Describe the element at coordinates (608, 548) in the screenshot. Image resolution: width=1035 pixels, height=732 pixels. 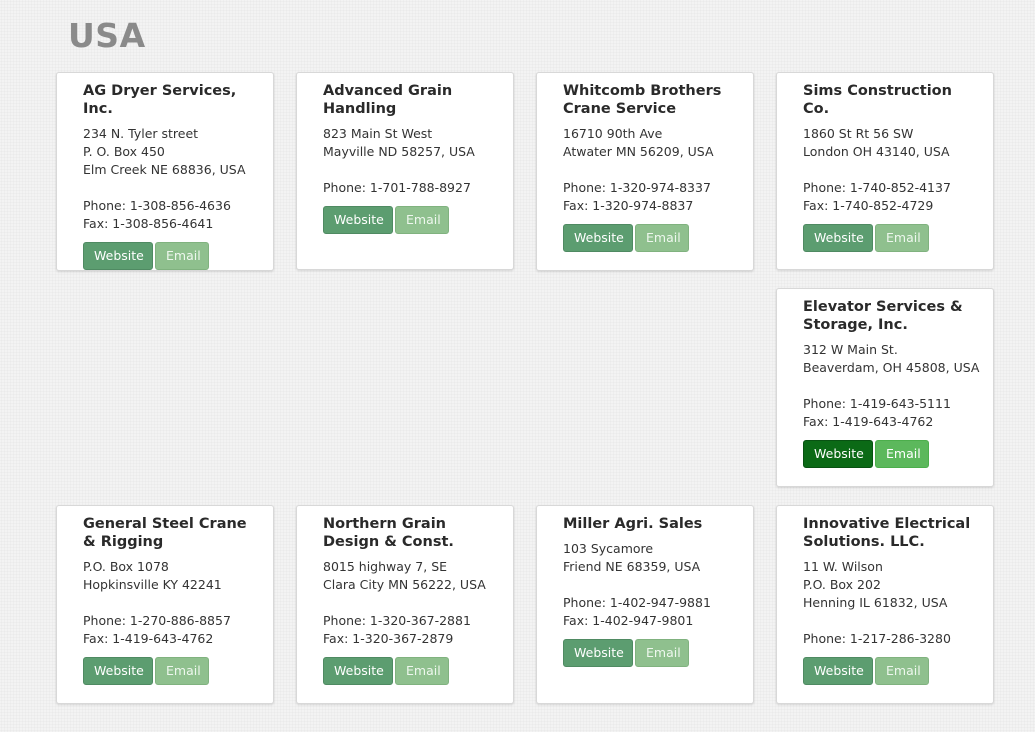
I see `address-line: 103 Sycamore` at that location.